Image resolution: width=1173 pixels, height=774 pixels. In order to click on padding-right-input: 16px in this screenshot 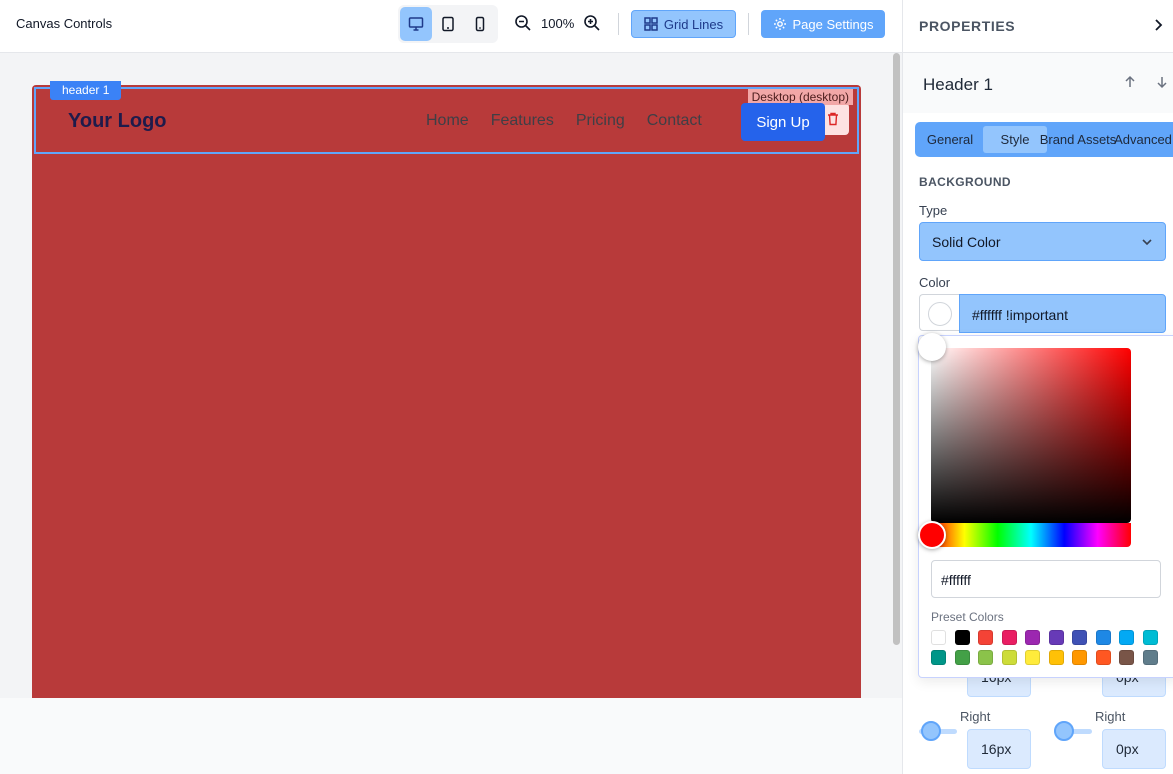, I will do `click(999, 749)`.